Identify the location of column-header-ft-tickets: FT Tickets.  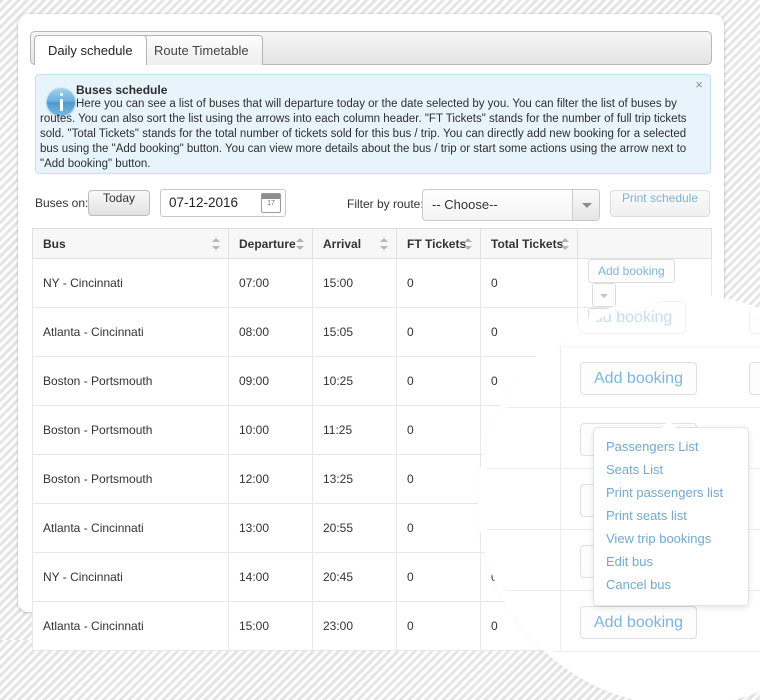
(438, 243).